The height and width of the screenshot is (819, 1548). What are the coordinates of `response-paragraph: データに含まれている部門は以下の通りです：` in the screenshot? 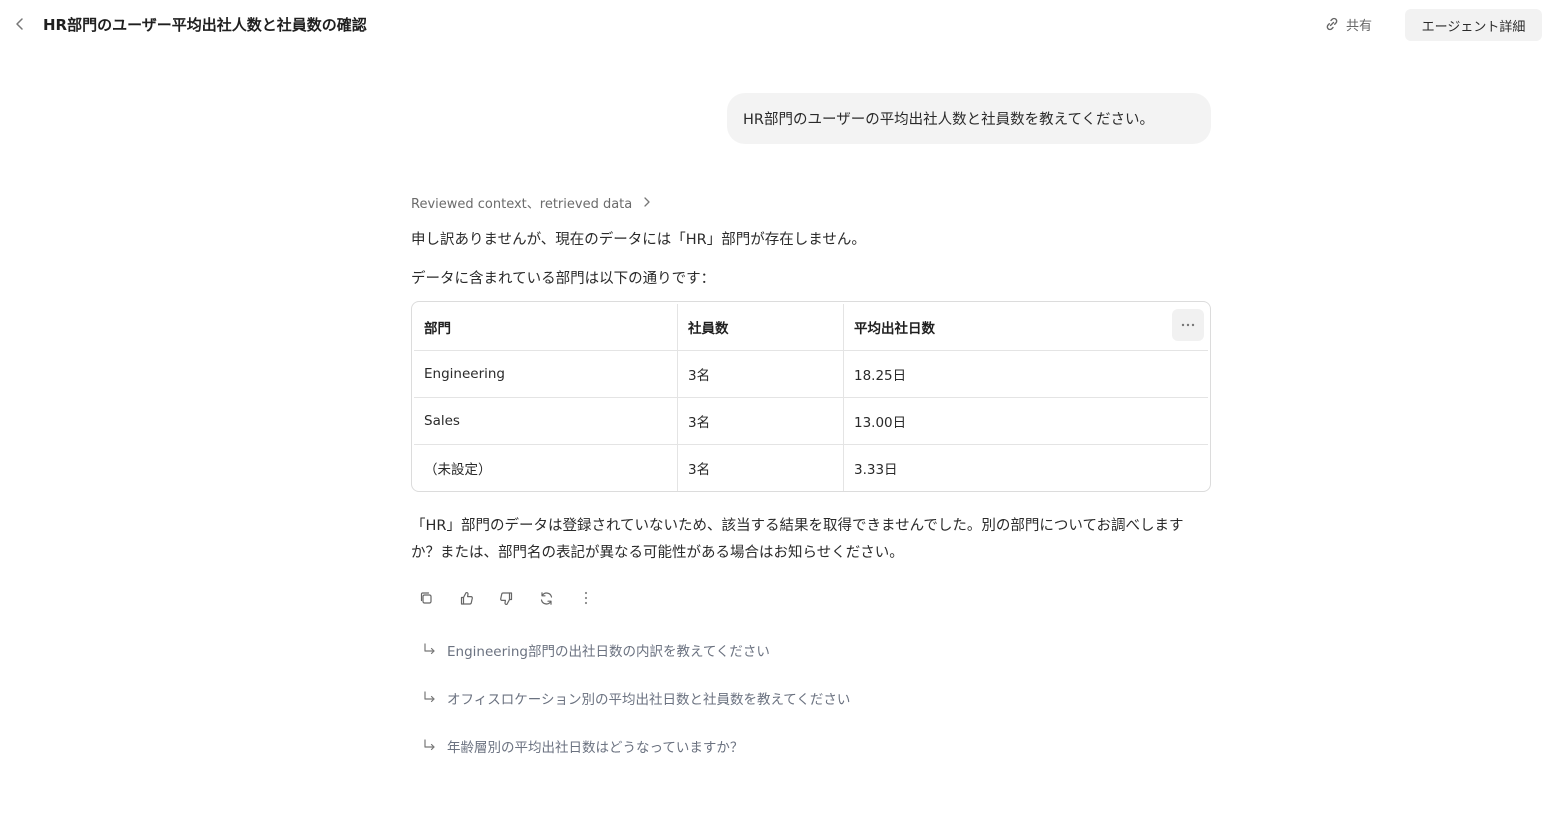 It's located at (563, 279).